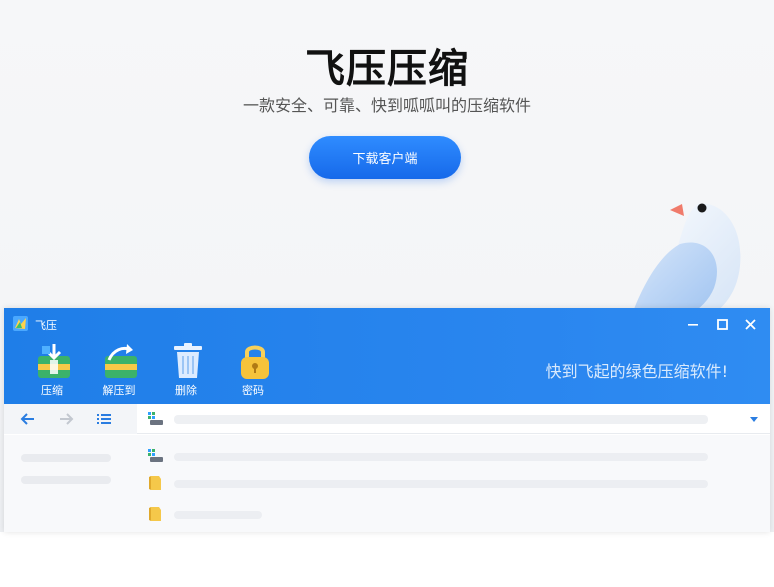 The height and width of the screenshot is (587, 774). I want to click on window-title: 飞压, so click(46, 325).